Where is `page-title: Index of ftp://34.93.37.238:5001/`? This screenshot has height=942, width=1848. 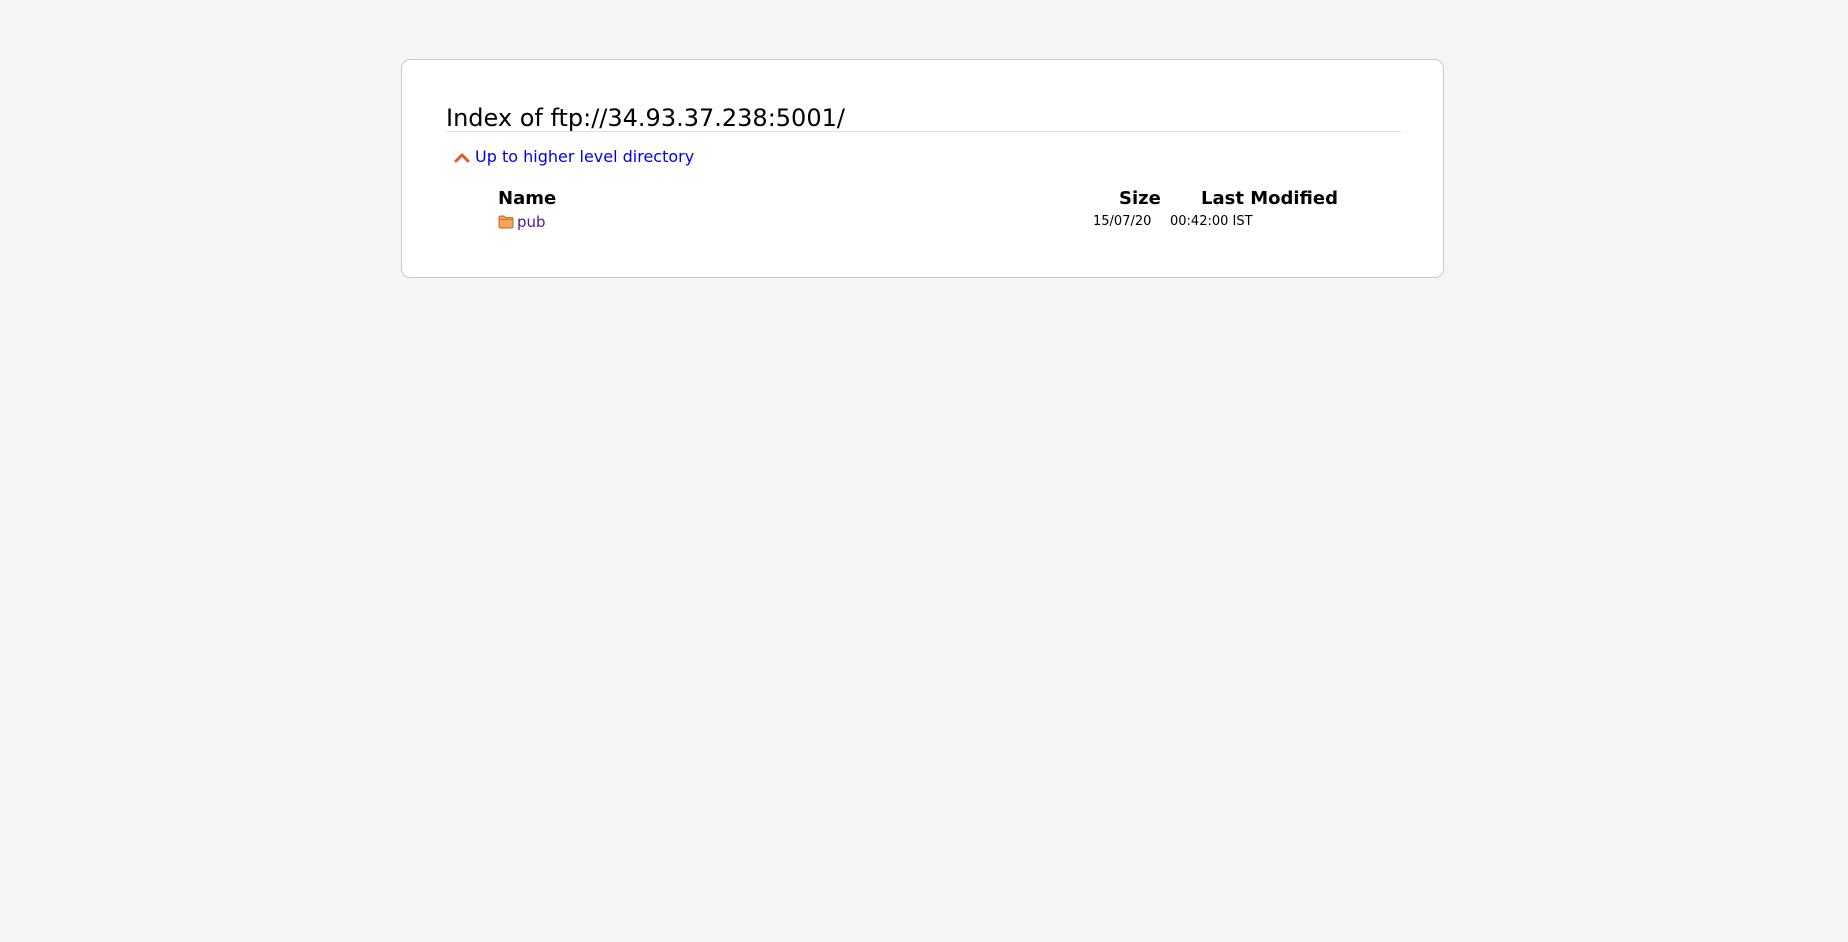 page-title: Index of ftp://34.93.37.238:5001/ is located at coordinates (645, 118).